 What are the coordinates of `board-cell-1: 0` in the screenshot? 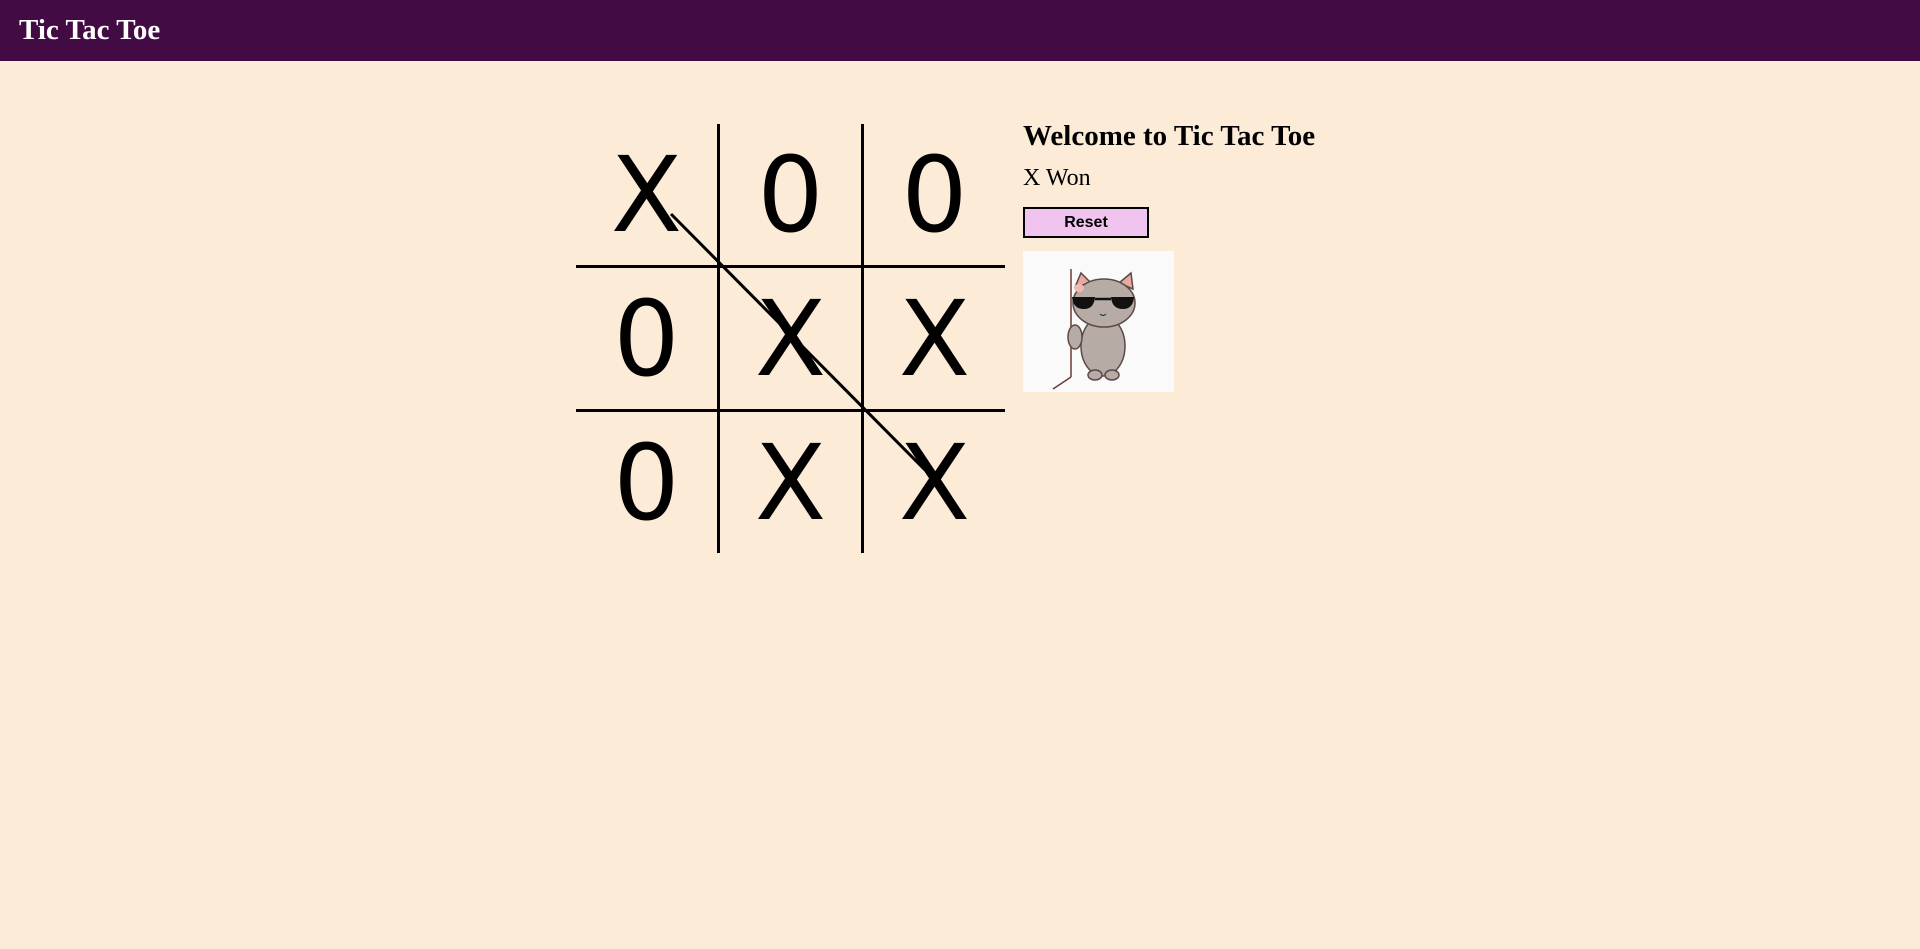 It's located at (792, 196).